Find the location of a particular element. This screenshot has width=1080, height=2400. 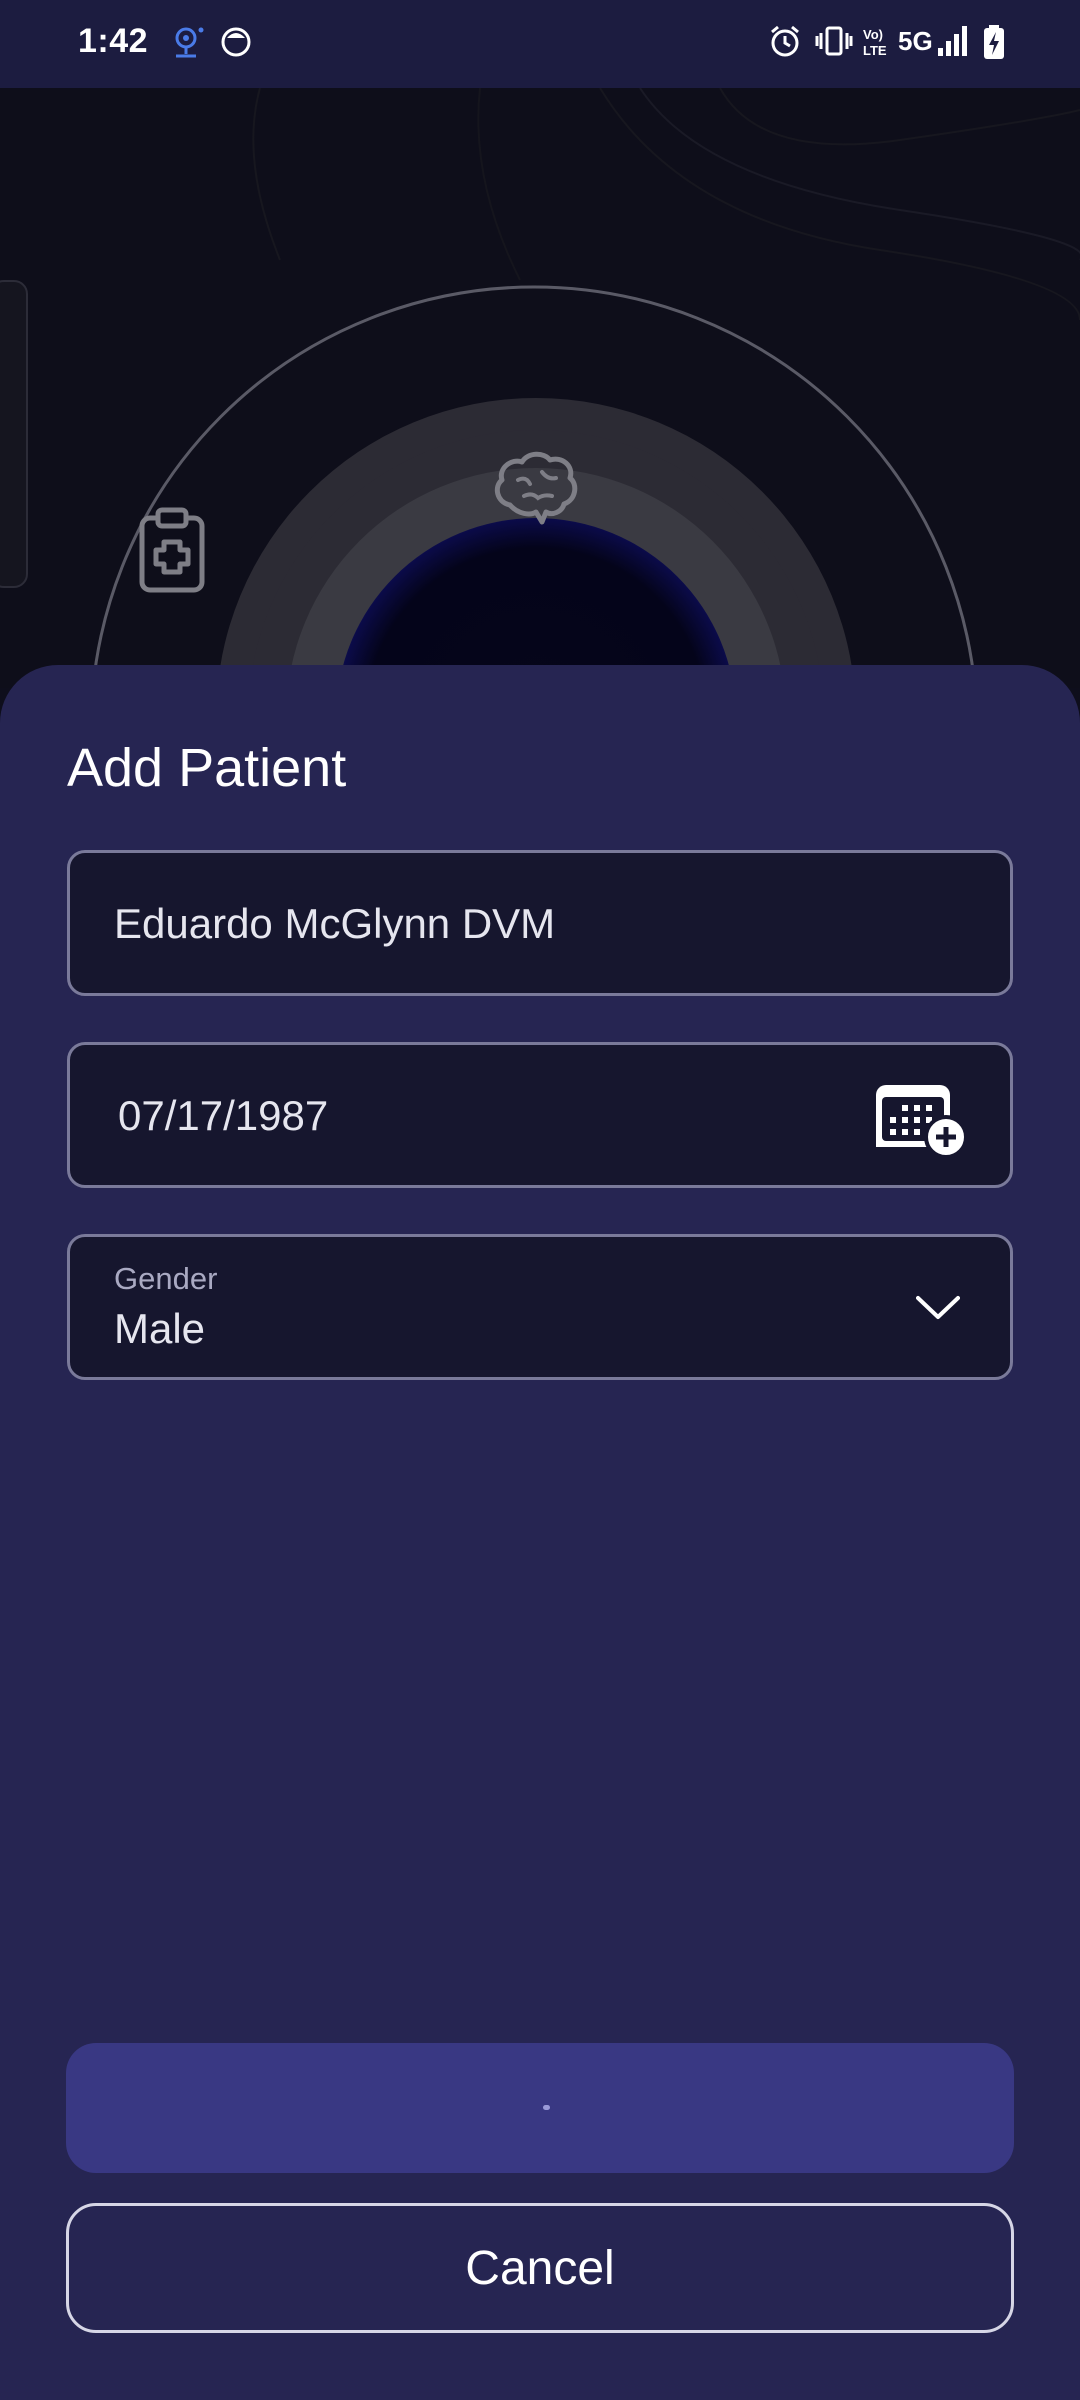

svg-text: Vo) is located at coordinates (873, 34).